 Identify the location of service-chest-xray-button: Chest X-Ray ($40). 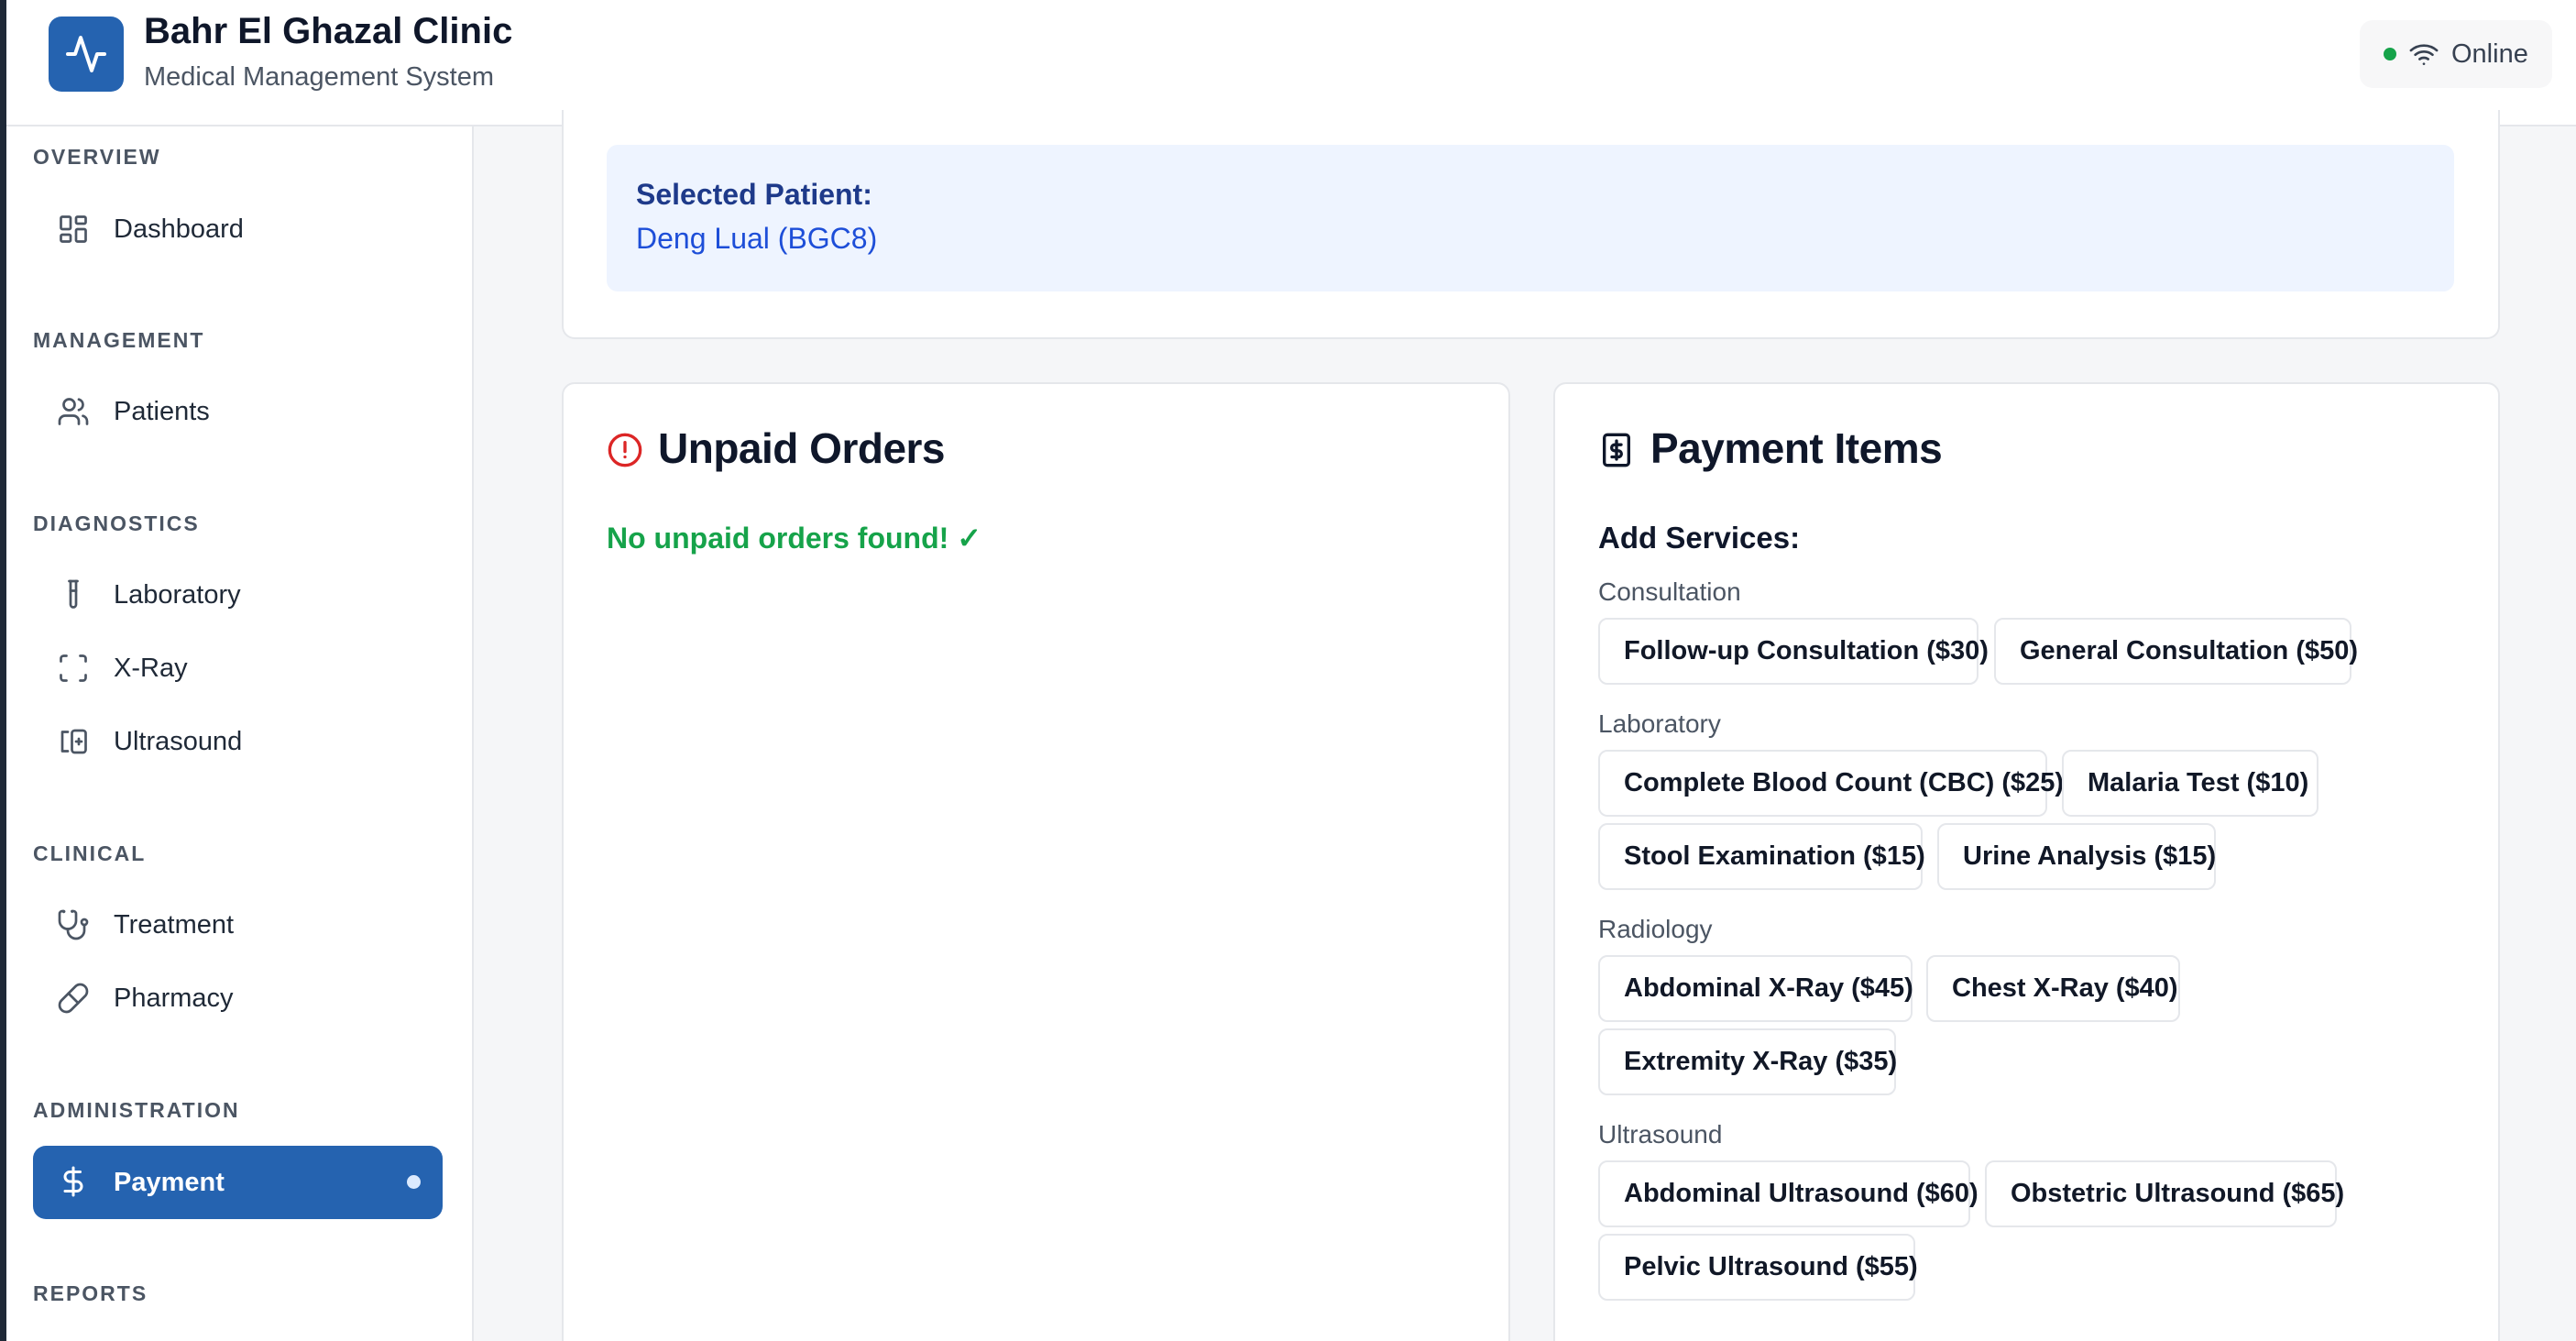
(2053, 988).